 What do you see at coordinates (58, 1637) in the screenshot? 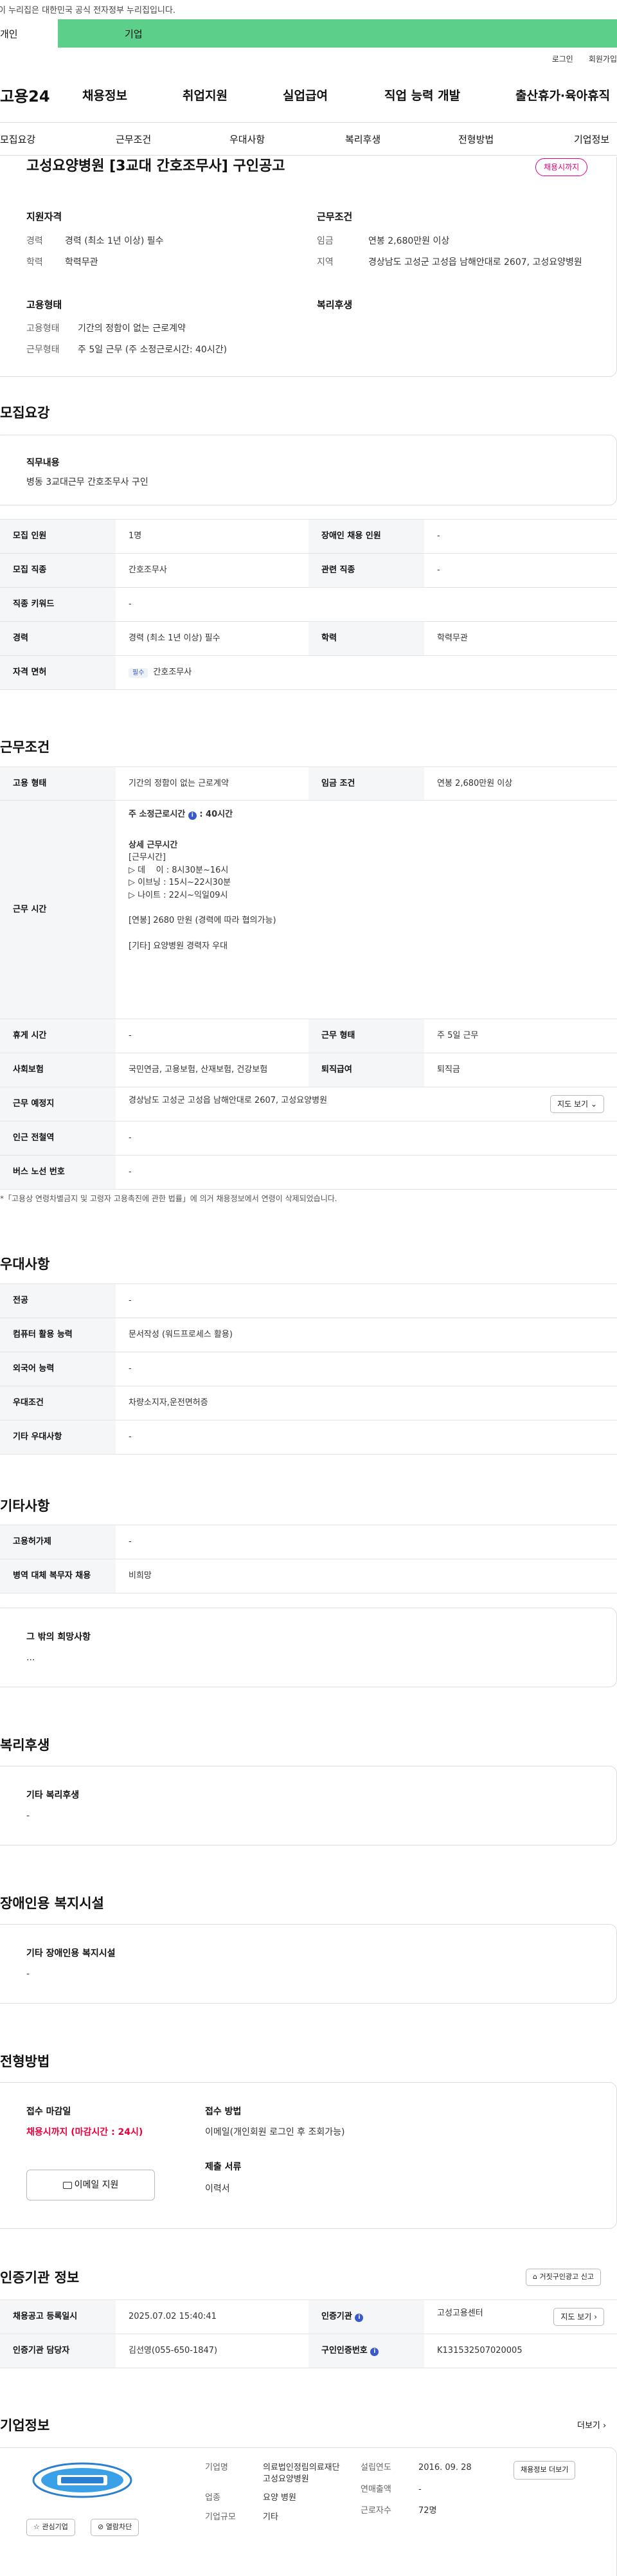
I see `etc-other-label: 그 밖의 희망사항` at bounding box center [58, 1637].